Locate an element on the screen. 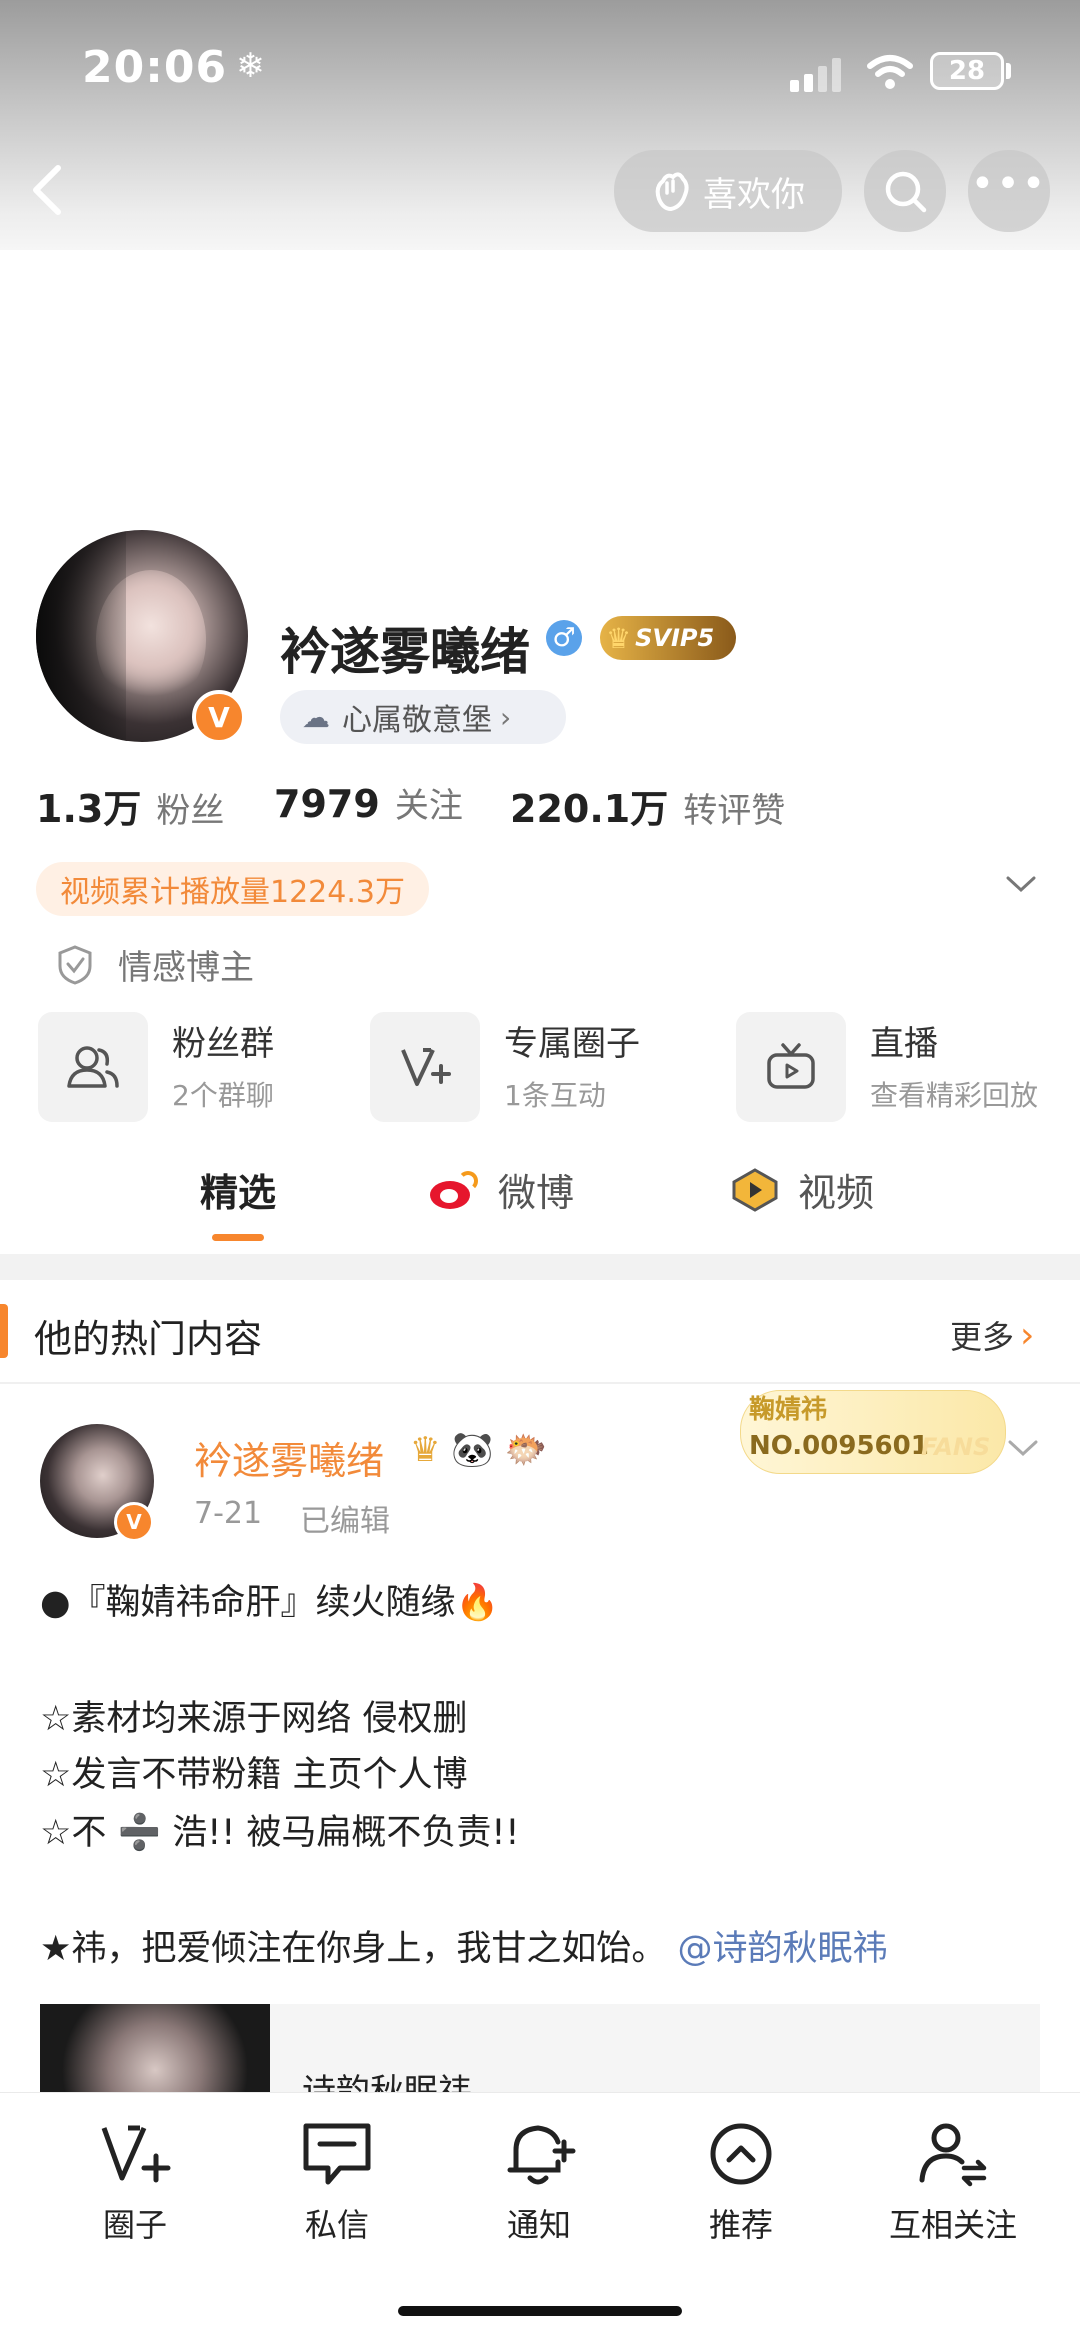 The image size is (1080, 2338). group-chip-label: 心属敬意堡 is located at coordinates (417, 720).